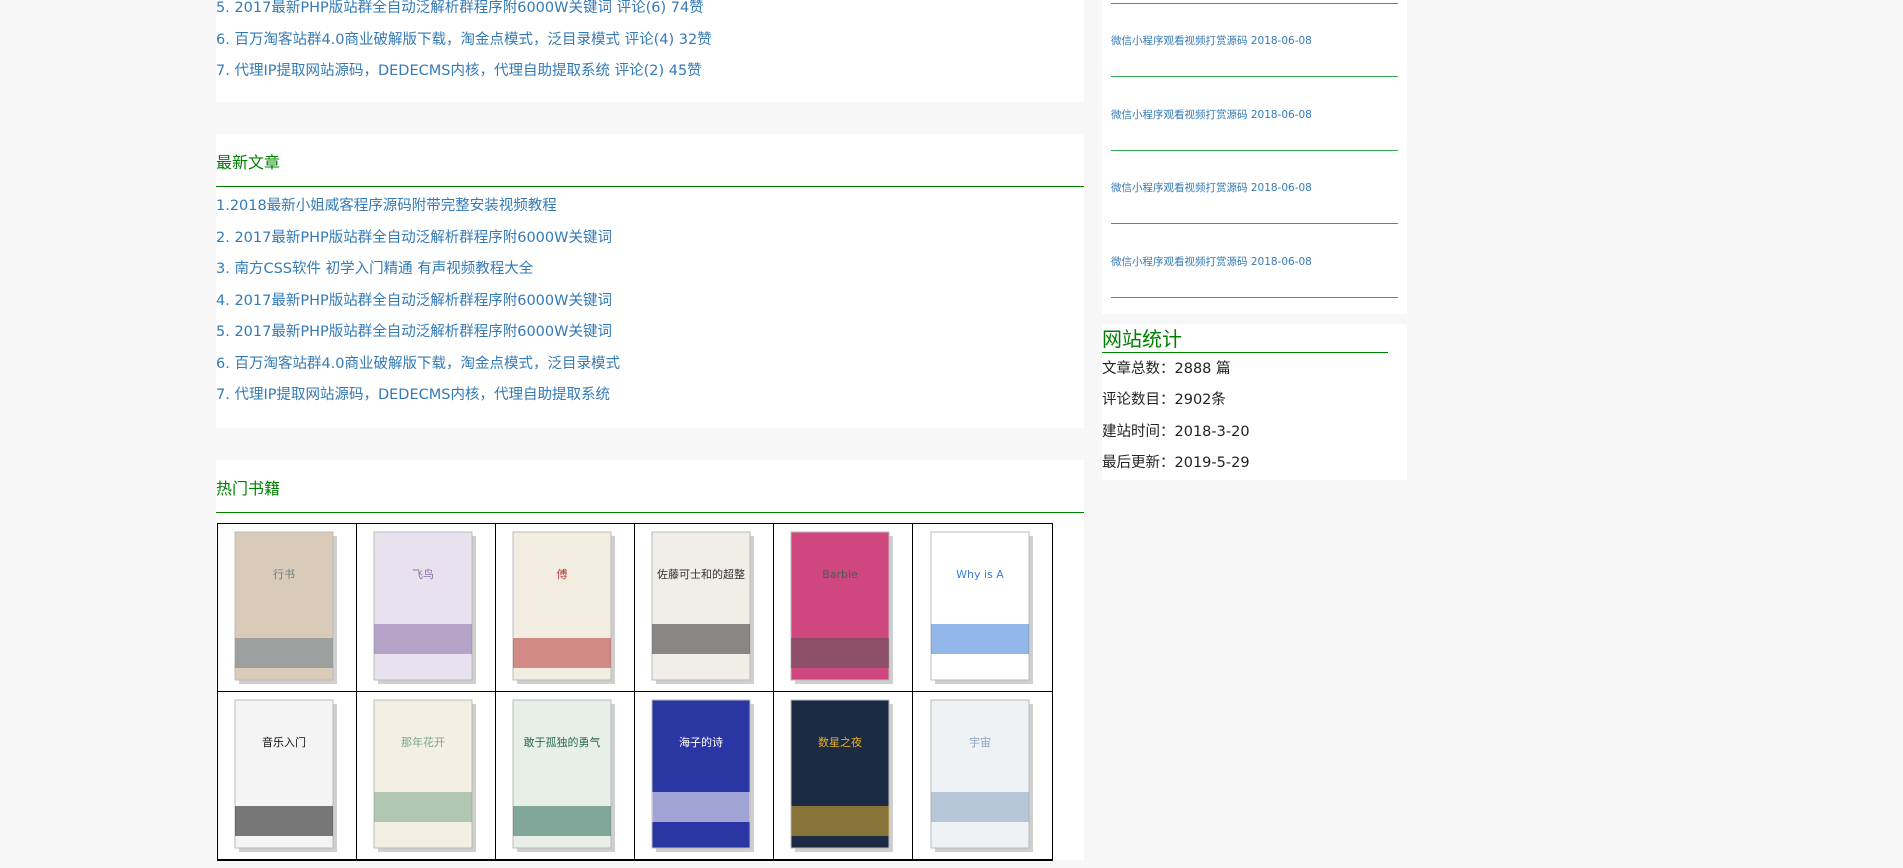  Describe the element at coordinates (1138, 400) in the screenshot. I see `stat-label: 评论数目：` at that location.